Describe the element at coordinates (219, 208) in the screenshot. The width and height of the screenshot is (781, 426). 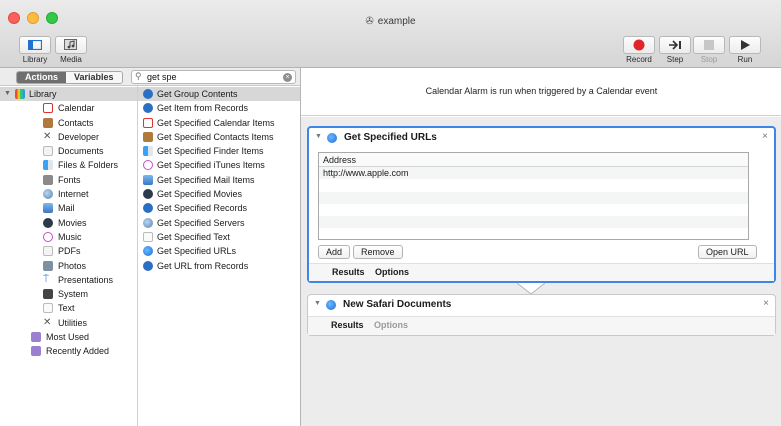
I see `action-list-item: Get Specified Records` at that location.